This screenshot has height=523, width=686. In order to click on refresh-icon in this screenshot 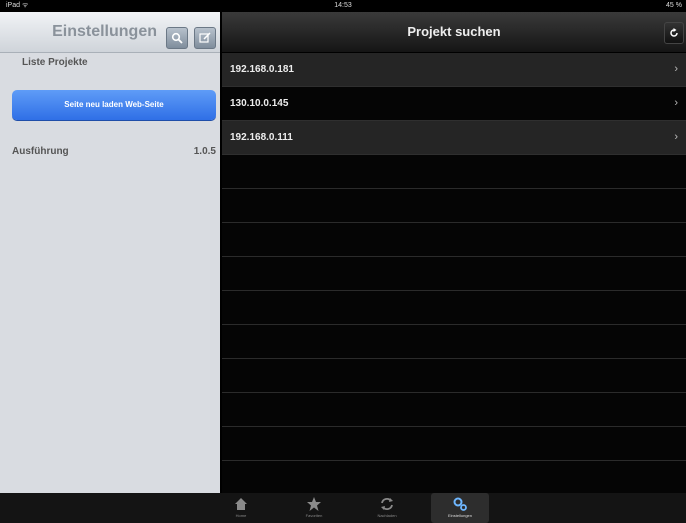, I will do `click(674, 32)`.